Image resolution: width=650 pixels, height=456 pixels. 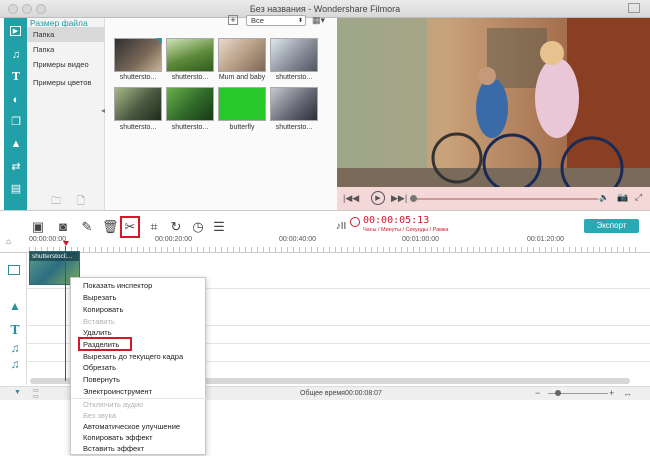 What do you see at coordinates (16, 77) in the screenshot?
I see `text-icon: T` at bounding box center [16, 77].